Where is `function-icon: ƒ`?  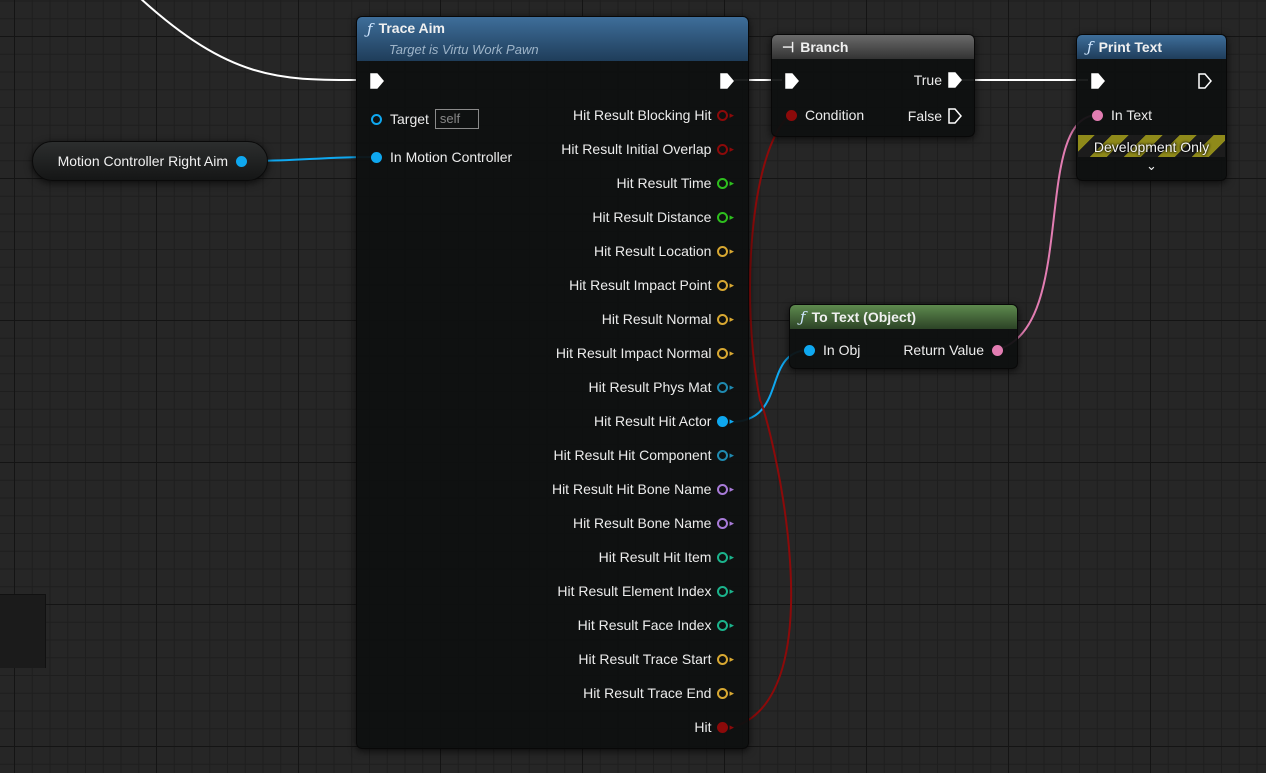
function-icon: ƒ is located at coordinates (803, 317).